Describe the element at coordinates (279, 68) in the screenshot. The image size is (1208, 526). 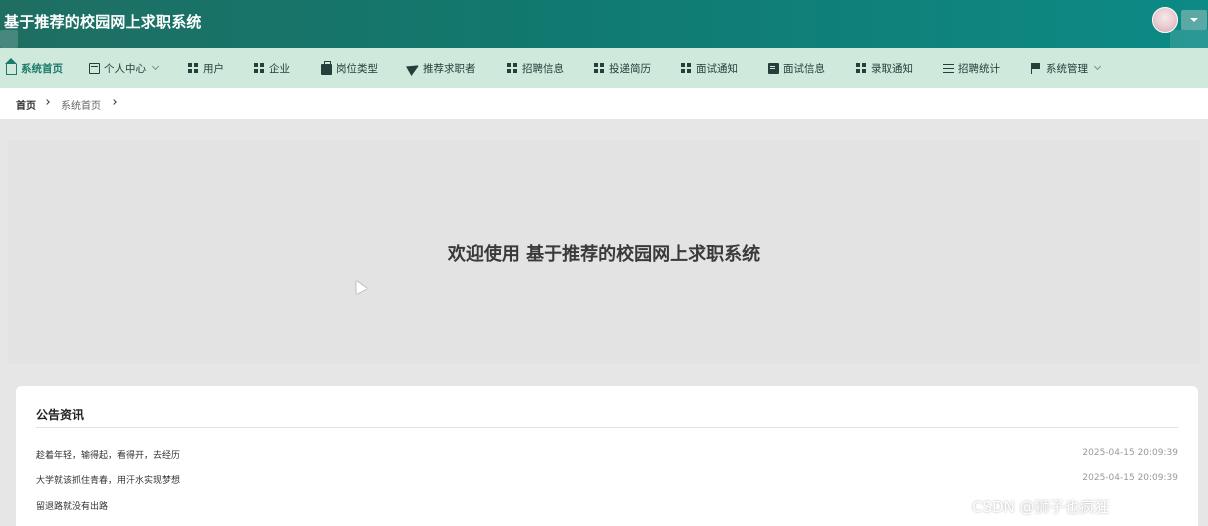
I see `nav-item-label: 企业` at that location.